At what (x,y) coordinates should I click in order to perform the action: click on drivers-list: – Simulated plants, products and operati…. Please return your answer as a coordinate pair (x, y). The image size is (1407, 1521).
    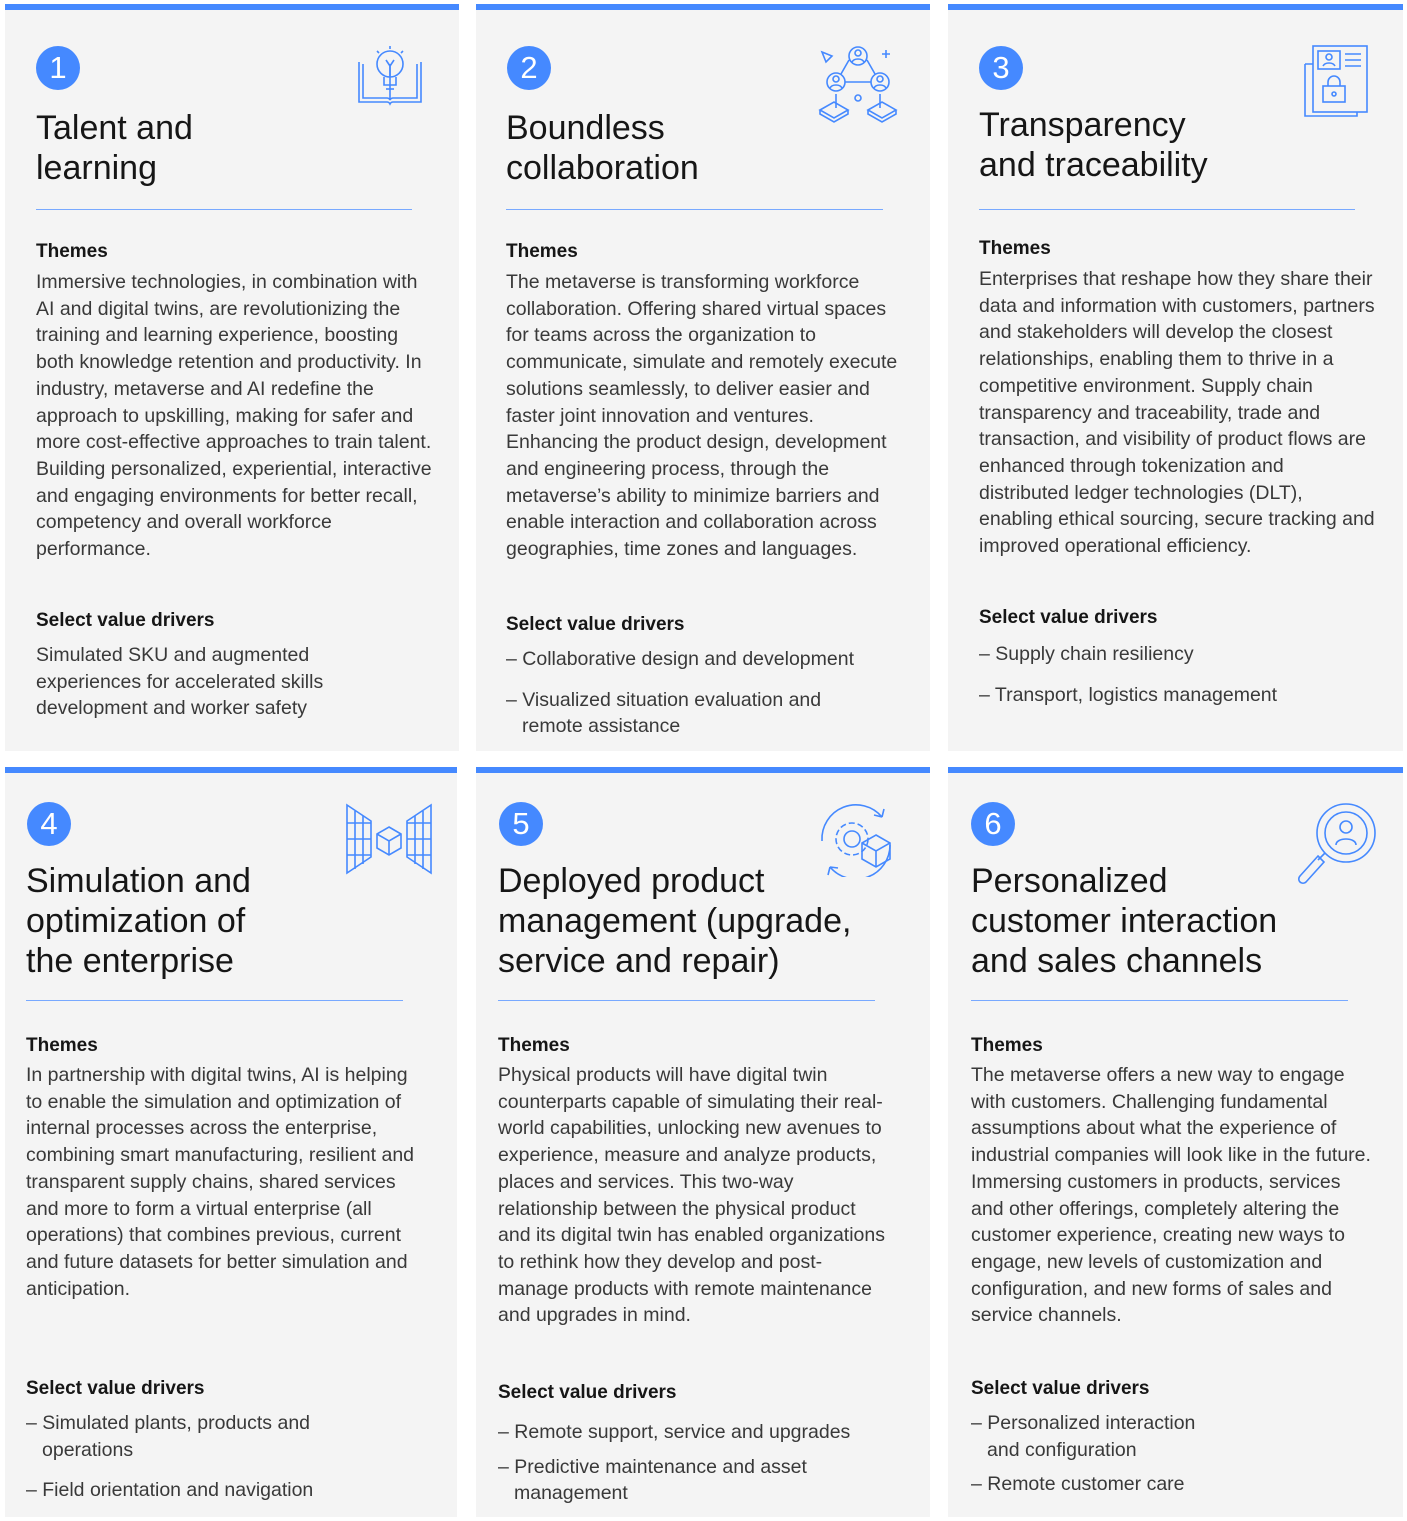
    Looking at the image, I should click on (176, 1464).